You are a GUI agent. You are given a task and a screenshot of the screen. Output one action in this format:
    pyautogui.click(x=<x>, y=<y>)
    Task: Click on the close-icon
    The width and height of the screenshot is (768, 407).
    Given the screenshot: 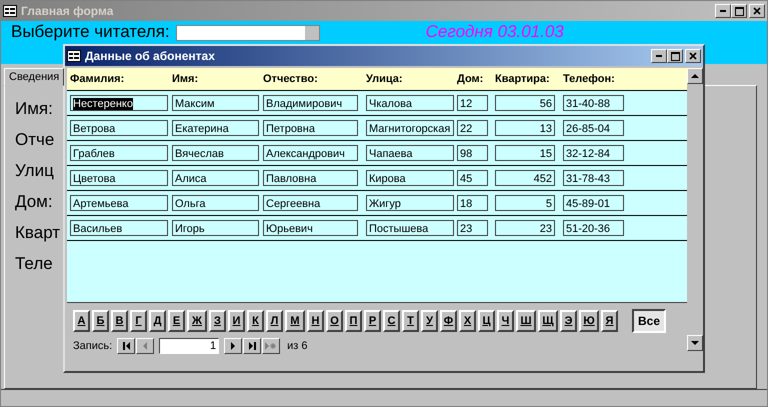 What is the action you would take?
    pyautogui.click(x=693, y=56)
    